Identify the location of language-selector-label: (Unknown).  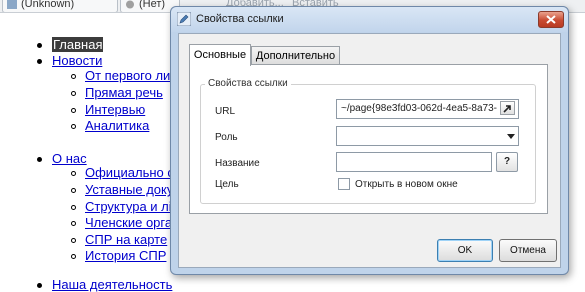
(48, 5).